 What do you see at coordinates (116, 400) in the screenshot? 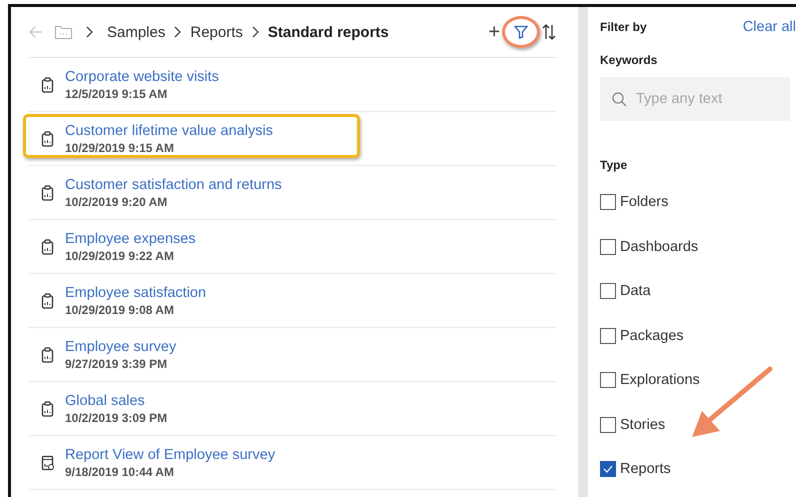
I see `report-link: Global sales` at bounding box center [116, 400].